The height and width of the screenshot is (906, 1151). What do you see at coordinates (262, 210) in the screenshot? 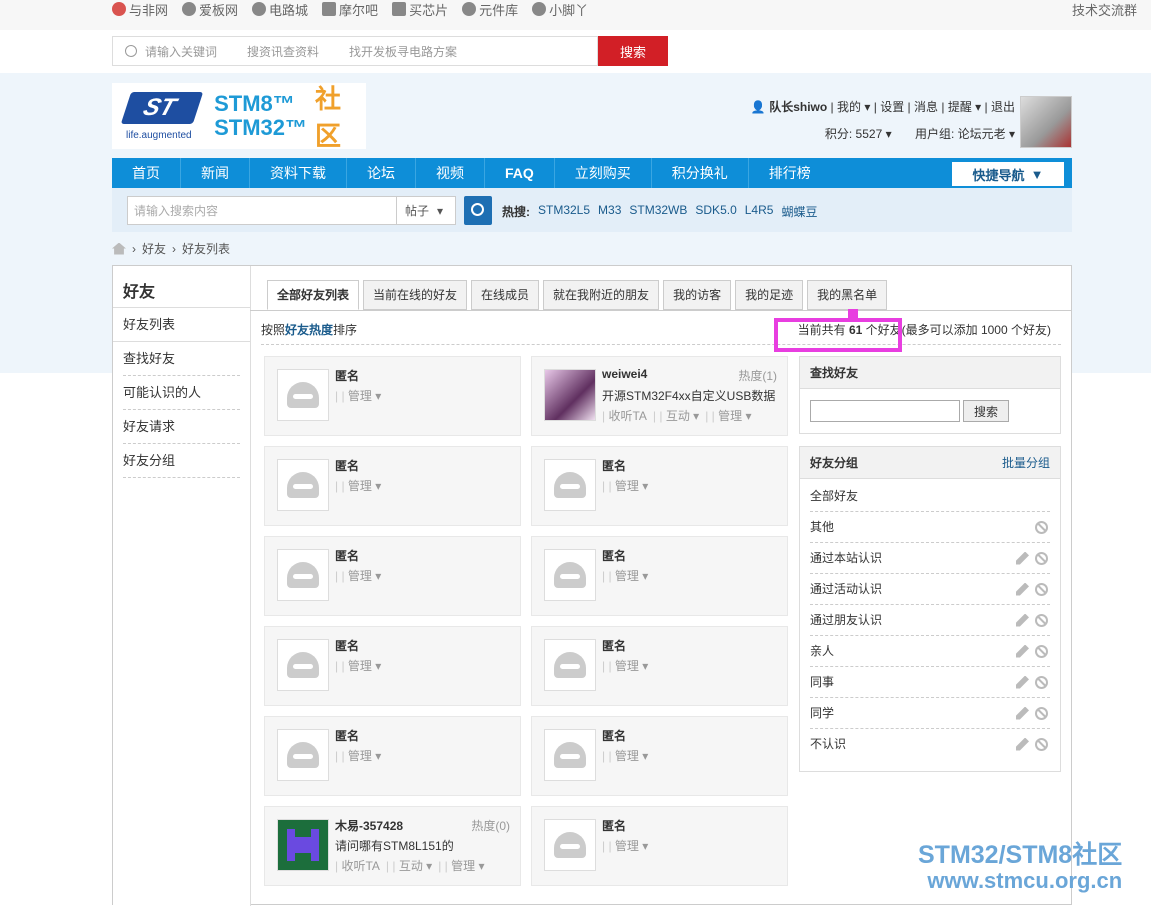
I see `content-search-input: 请输入搜索内容` at bounding box center [262, 210].